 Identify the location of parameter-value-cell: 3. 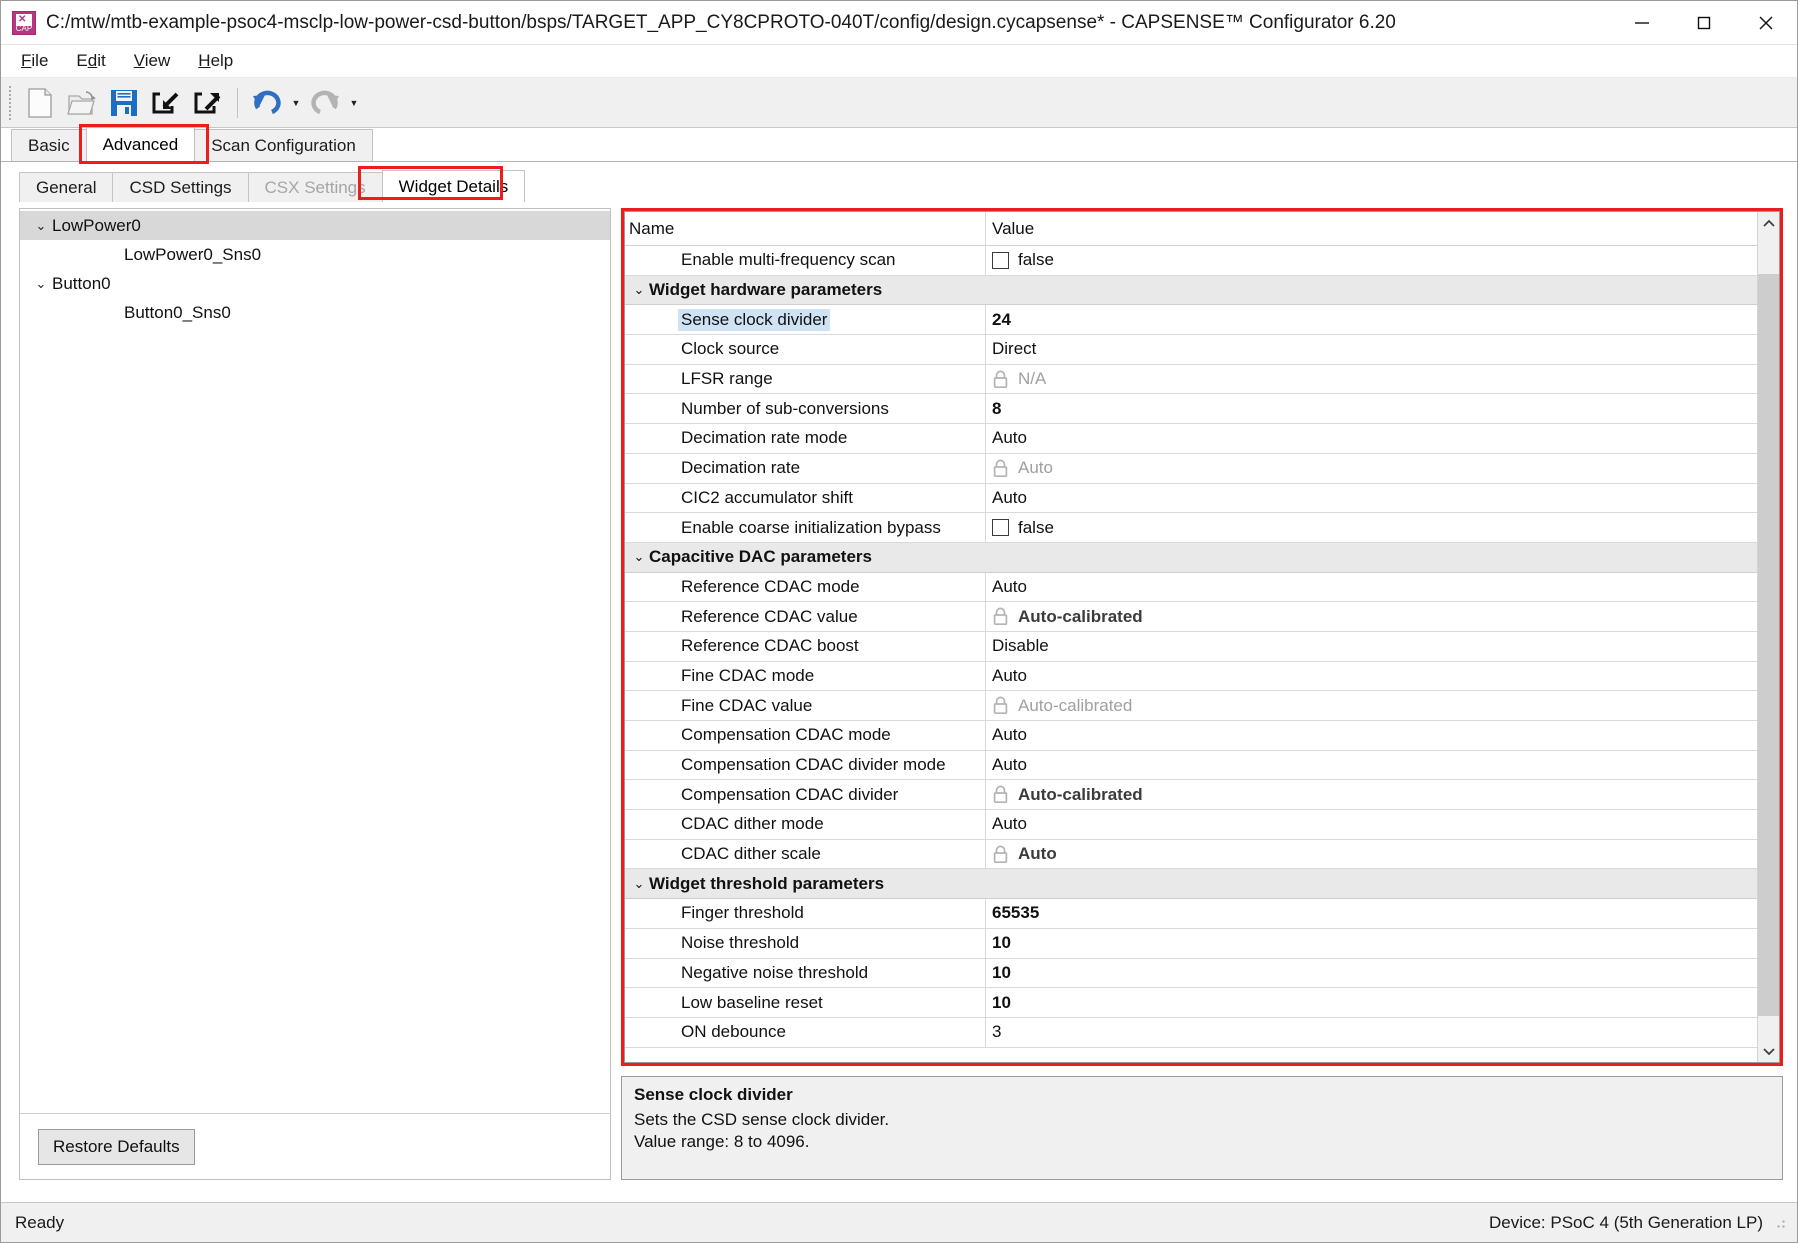
(1371, 1032).